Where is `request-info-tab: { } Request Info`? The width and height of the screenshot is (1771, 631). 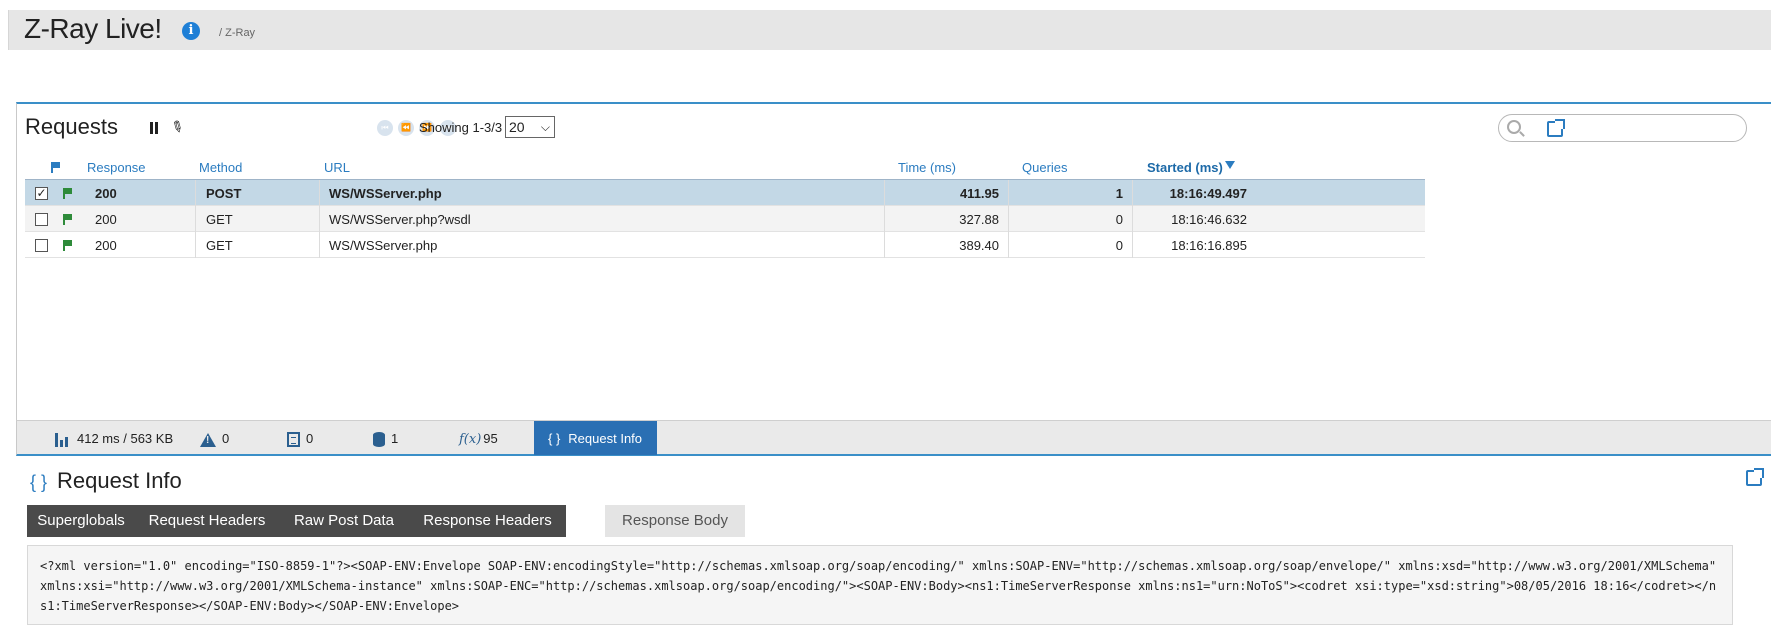 request-info-tab: { } Request Info is located at coordinates (595, 438).